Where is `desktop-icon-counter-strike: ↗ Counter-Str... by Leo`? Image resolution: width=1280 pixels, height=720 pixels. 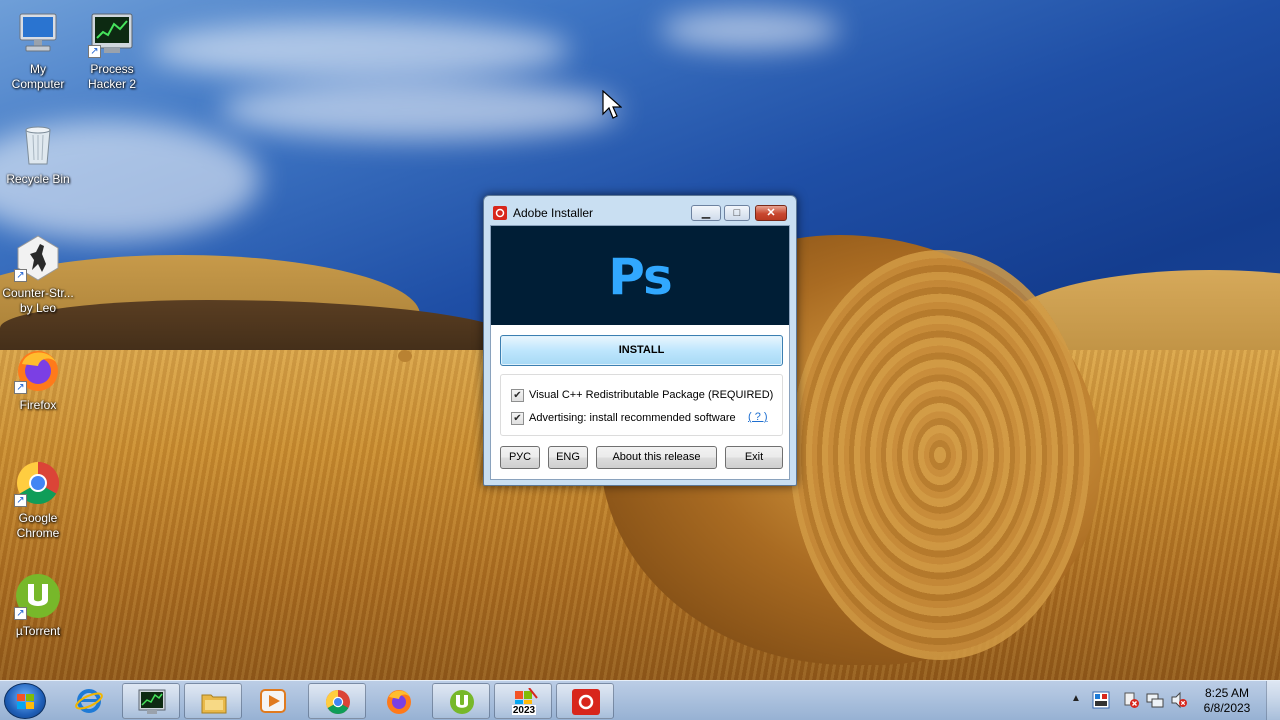
desktop-icon-counter-strike: ↗ Counter-Str... by Leo is located at coordinates (38, 275).